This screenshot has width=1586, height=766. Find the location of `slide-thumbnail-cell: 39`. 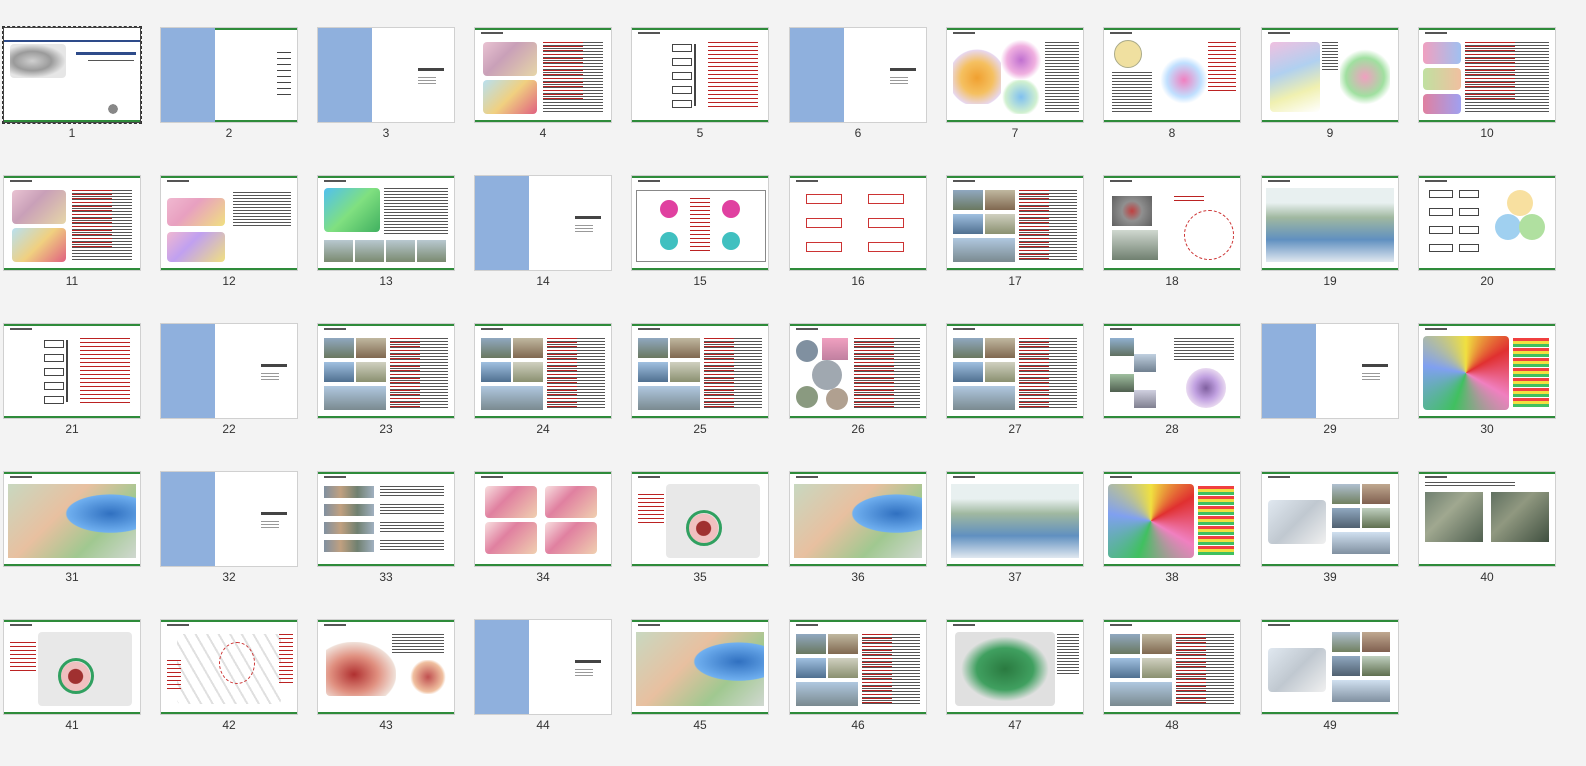

slide-thumbnail-cell: 39 is located at coordinates (1337, 534).